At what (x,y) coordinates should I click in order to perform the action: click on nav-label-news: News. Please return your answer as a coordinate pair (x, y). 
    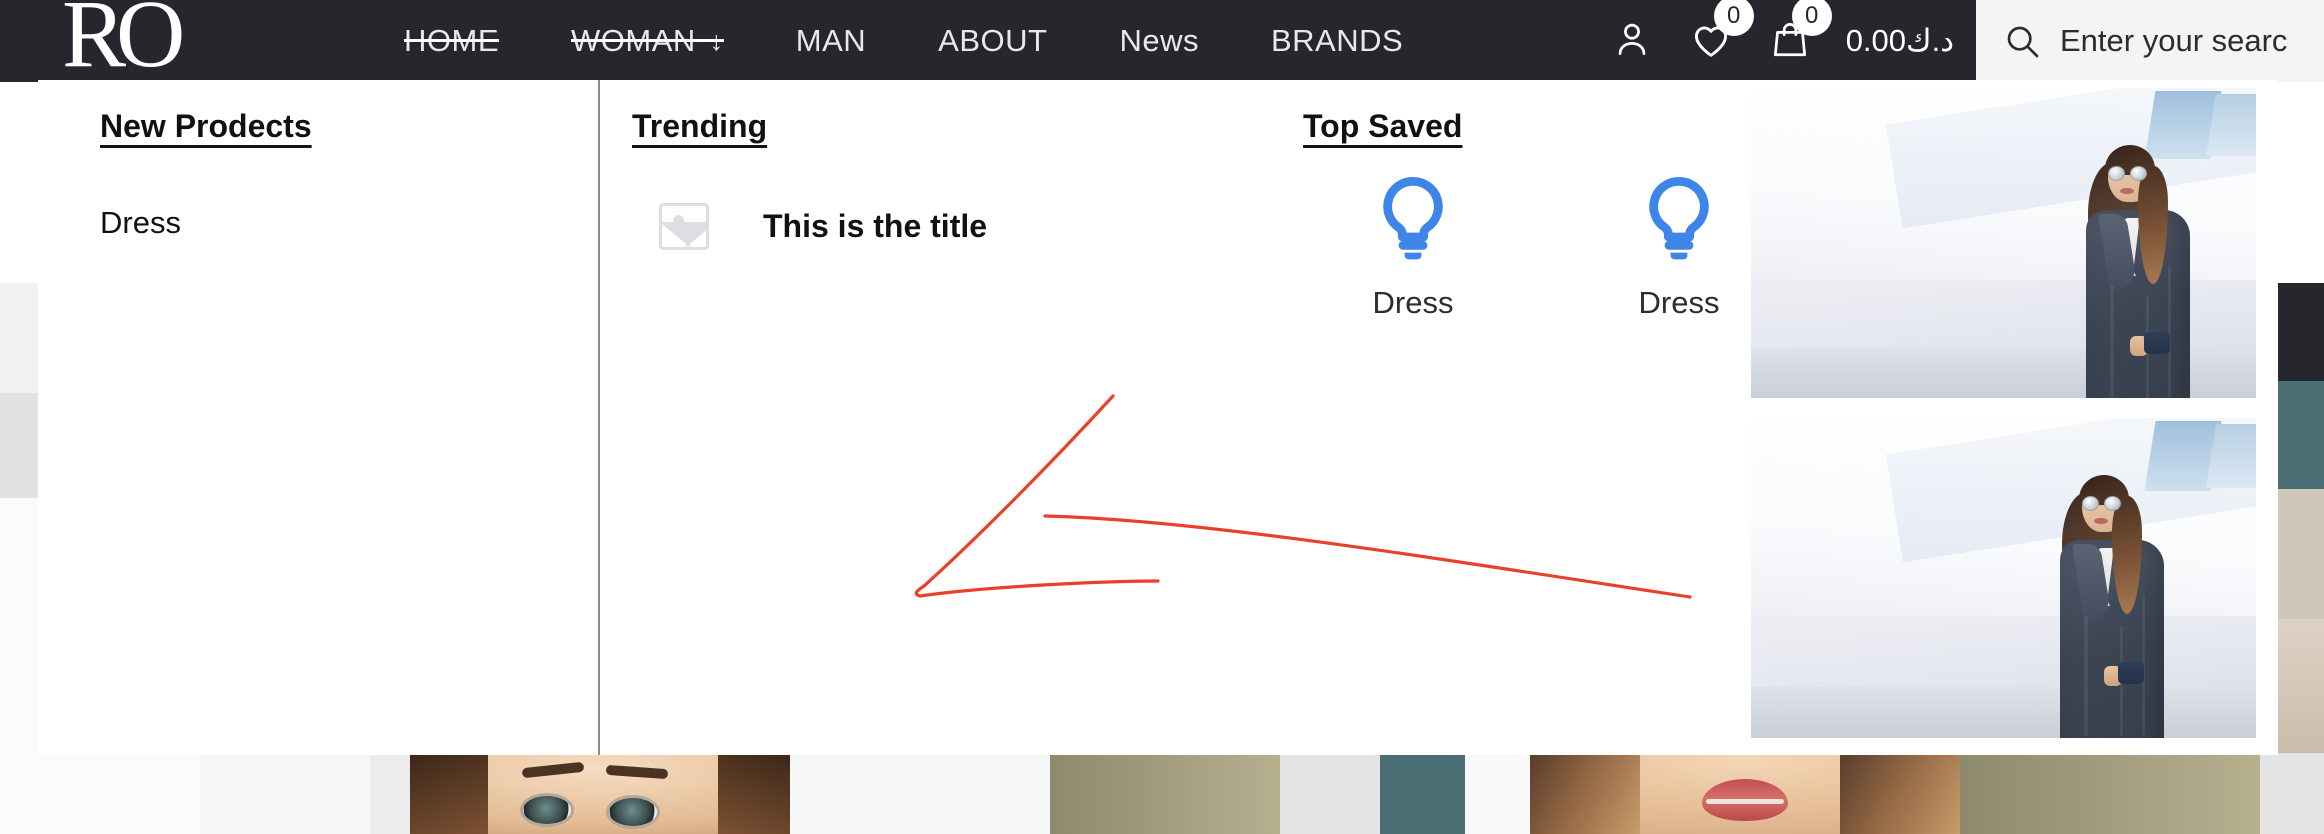
    Looking at the image, I should click on (1159, 40).